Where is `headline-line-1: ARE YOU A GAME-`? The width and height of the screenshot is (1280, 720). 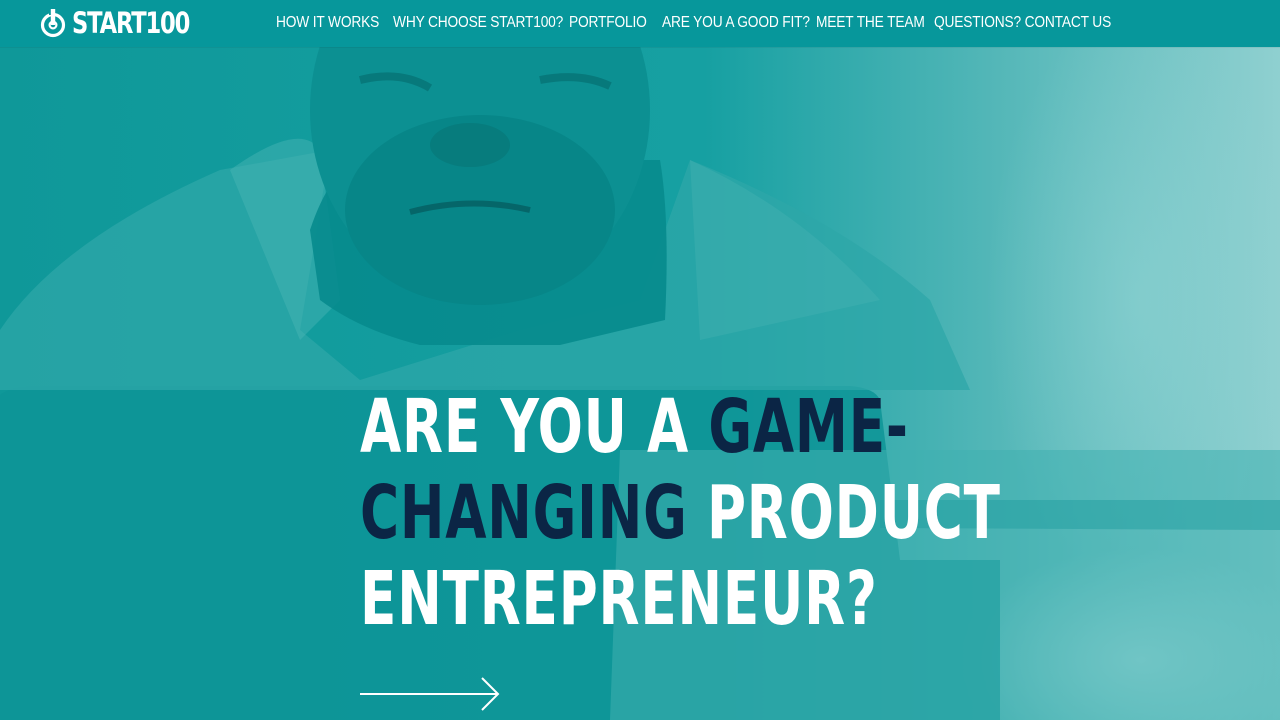
headline-line-1: ARE YOU A GAME- is located at coordinates (634, 427).